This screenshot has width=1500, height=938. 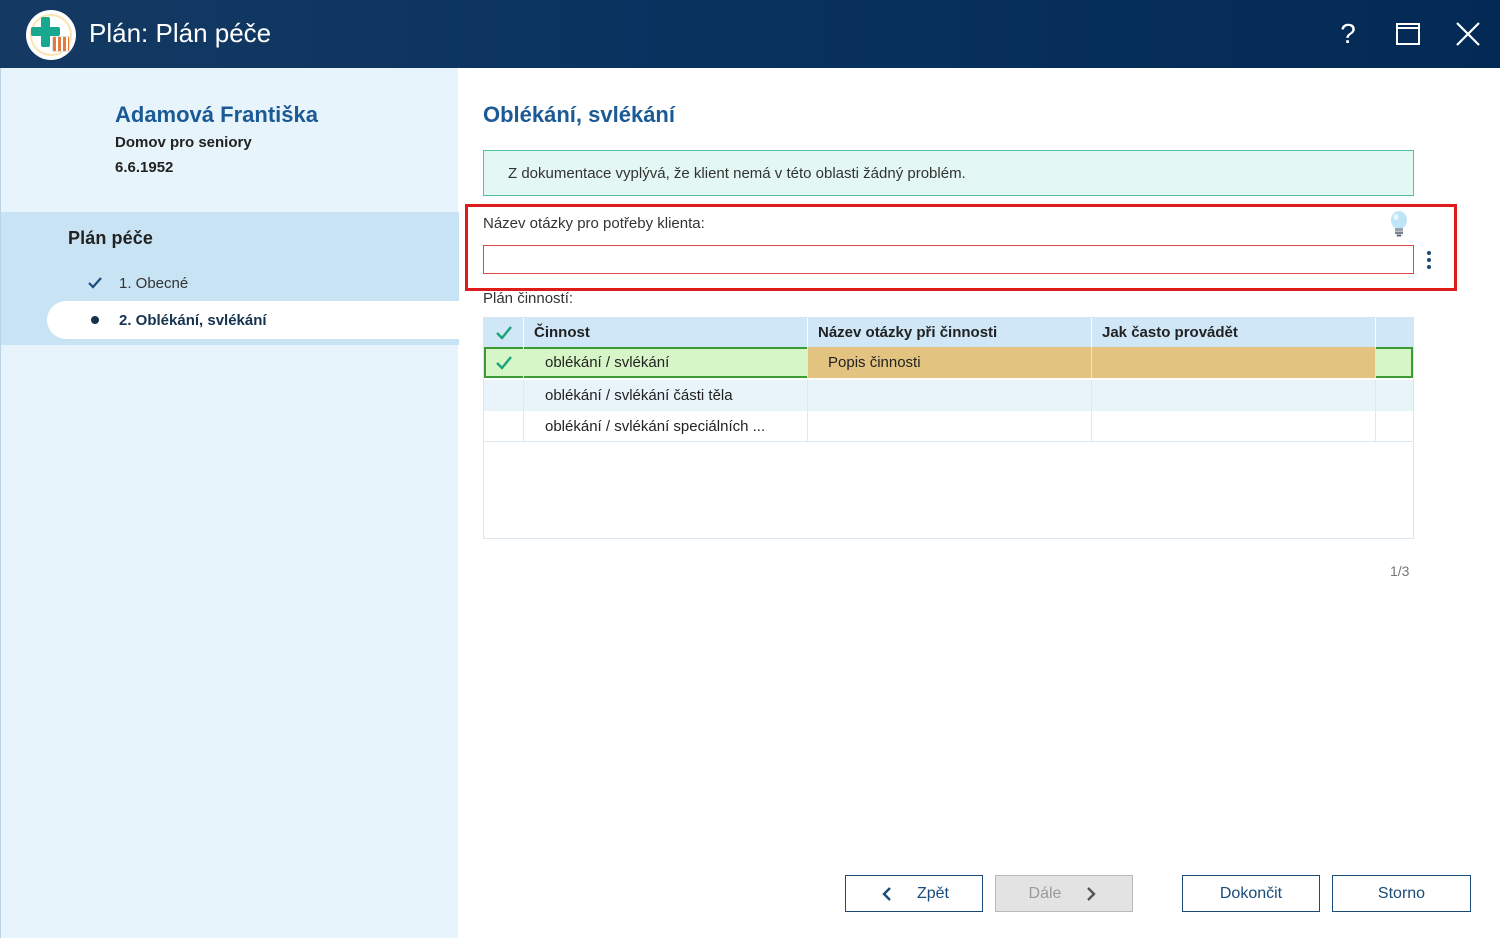 I want to click on patient-name: Adamová Františka, so click(x=216, y=114).